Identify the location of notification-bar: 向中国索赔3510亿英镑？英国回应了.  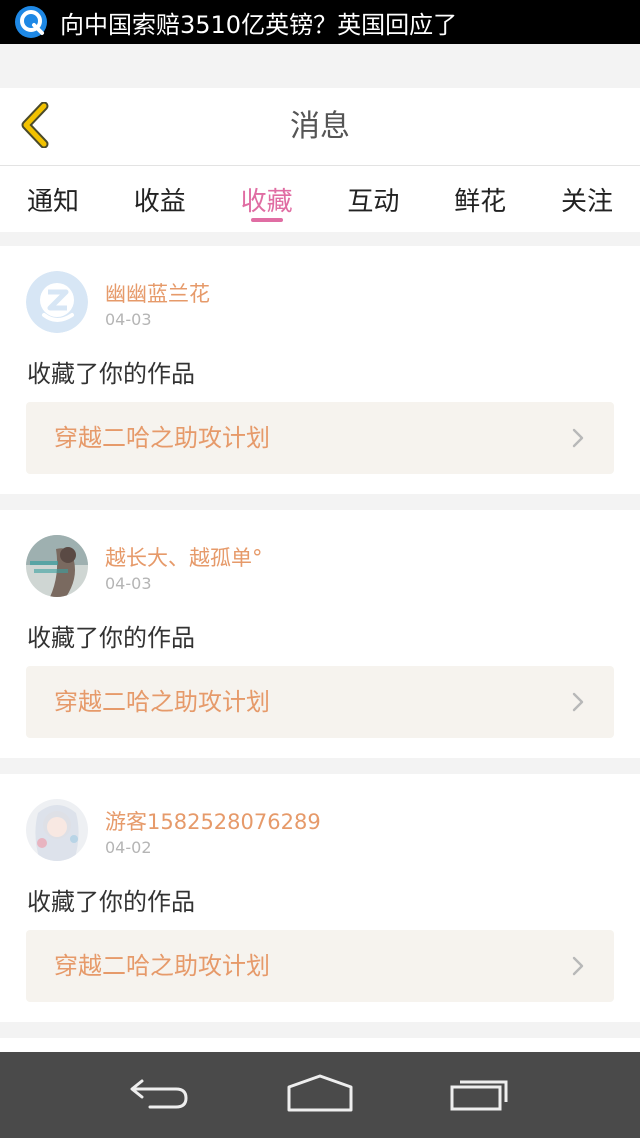
(320, 22).